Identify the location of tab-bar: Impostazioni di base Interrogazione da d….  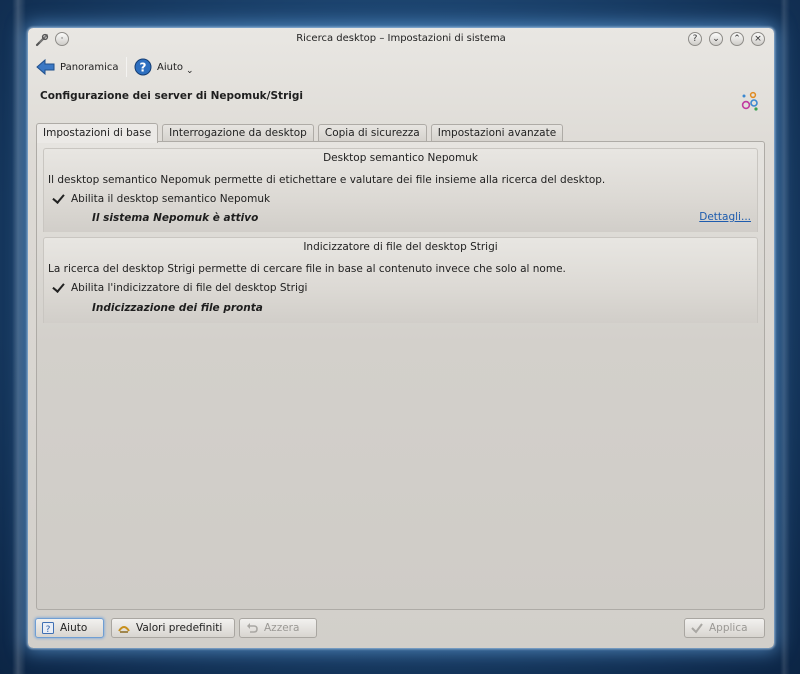
(301, 132).